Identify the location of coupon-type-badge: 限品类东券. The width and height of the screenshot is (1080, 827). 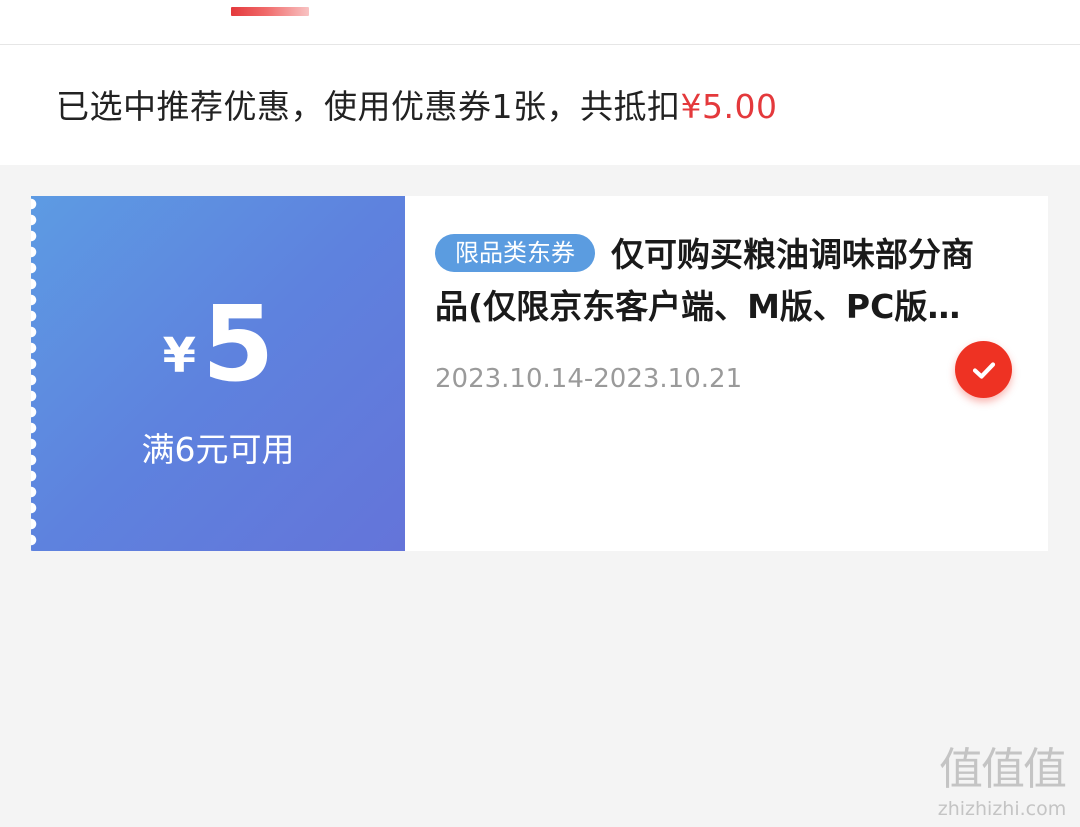
(515, 253).